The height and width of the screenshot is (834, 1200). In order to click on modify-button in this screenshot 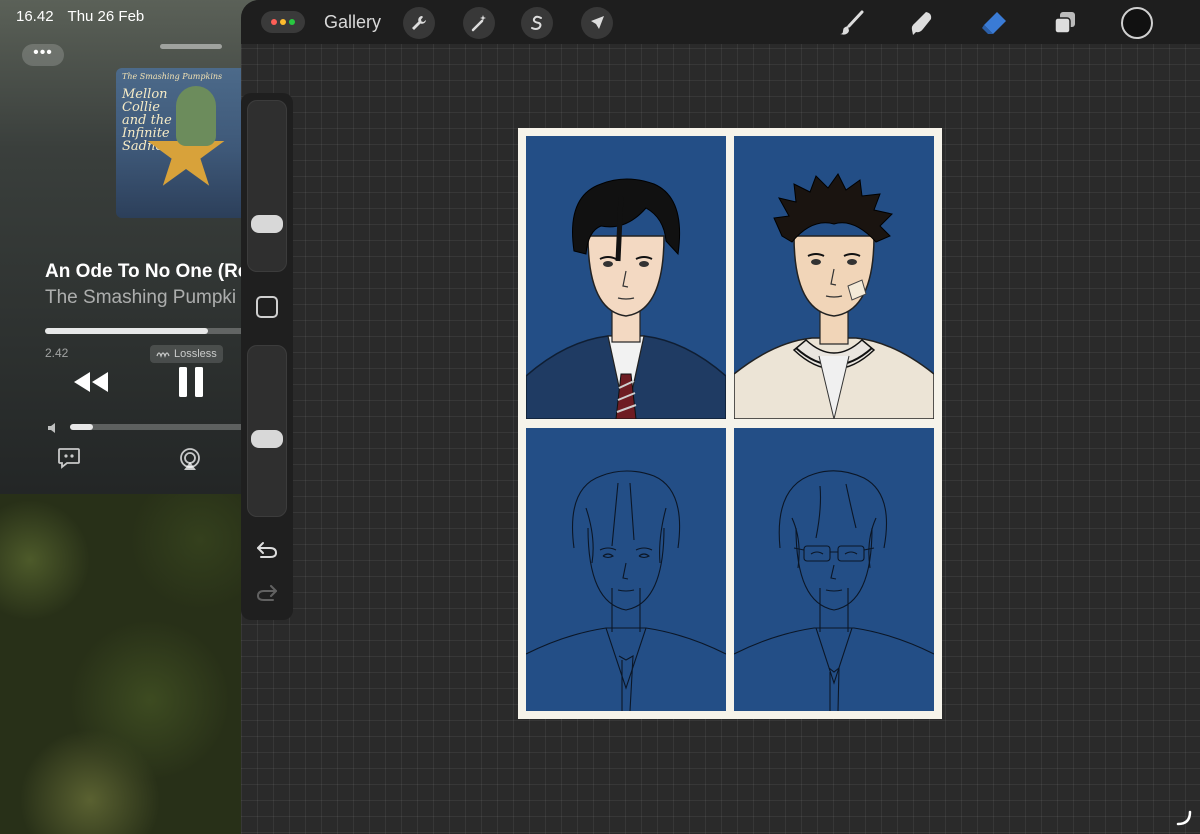, I will do `click(267, 307)`.